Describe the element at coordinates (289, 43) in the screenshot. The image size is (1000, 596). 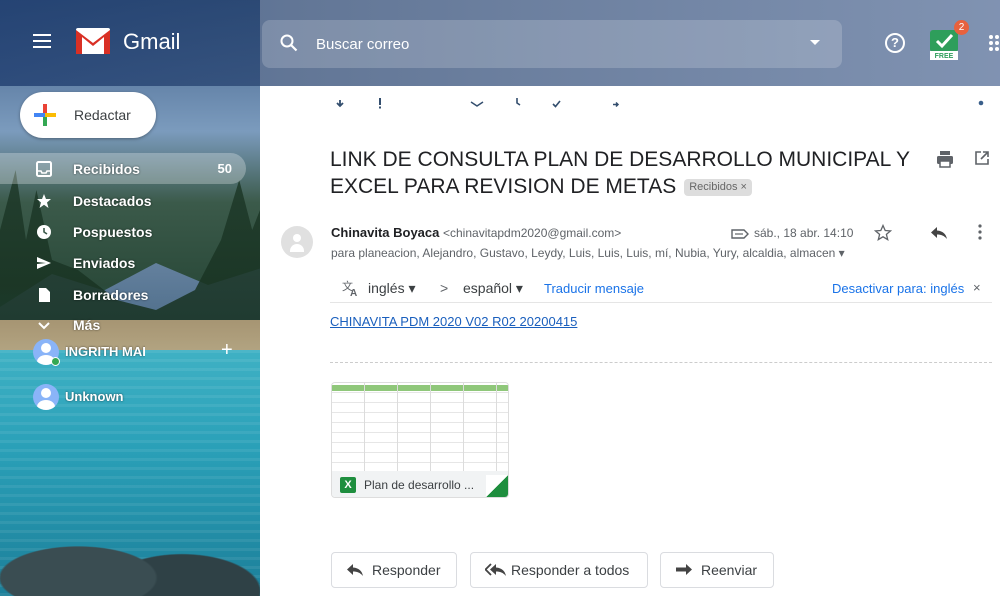
I see `search-icon` at that location.